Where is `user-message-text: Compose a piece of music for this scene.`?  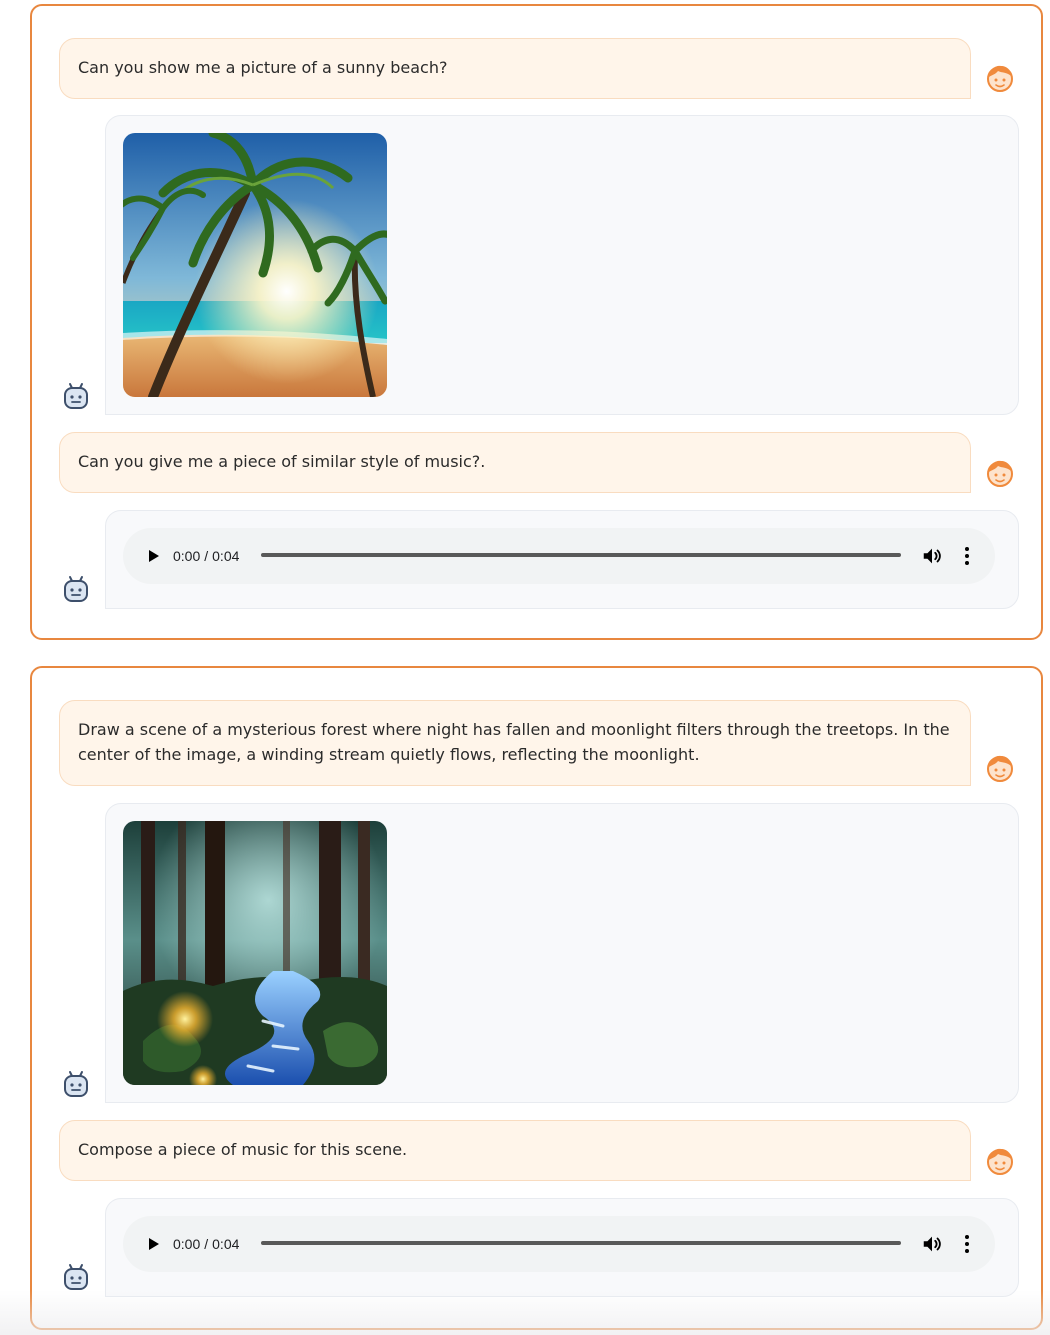 user-message-text: Compose a piece of music for this scene. is located at coordinates (243, 1149).